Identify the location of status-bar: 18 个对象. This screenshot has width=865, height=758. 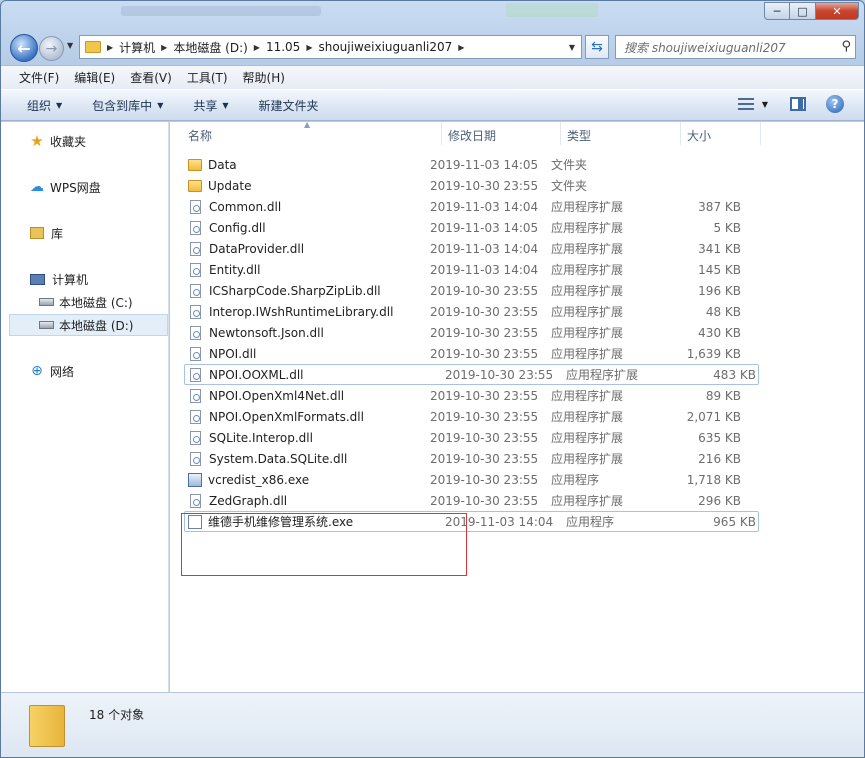
(432, 724).